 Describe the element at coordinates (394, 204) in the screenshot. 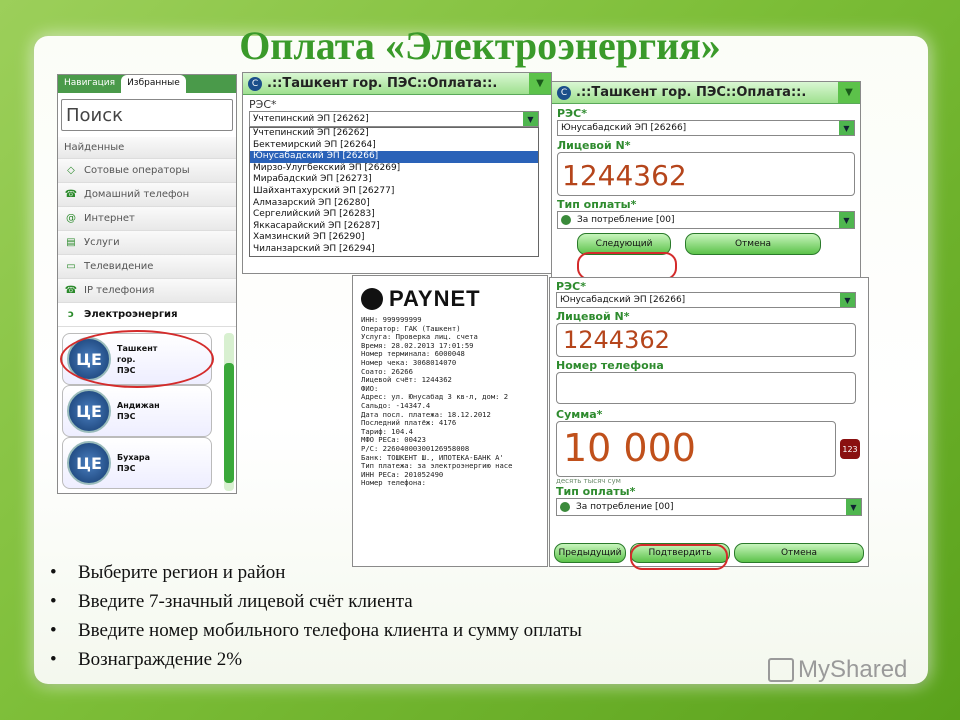

I see `res-option: Алмазарский ЭП [26280]` at that location.